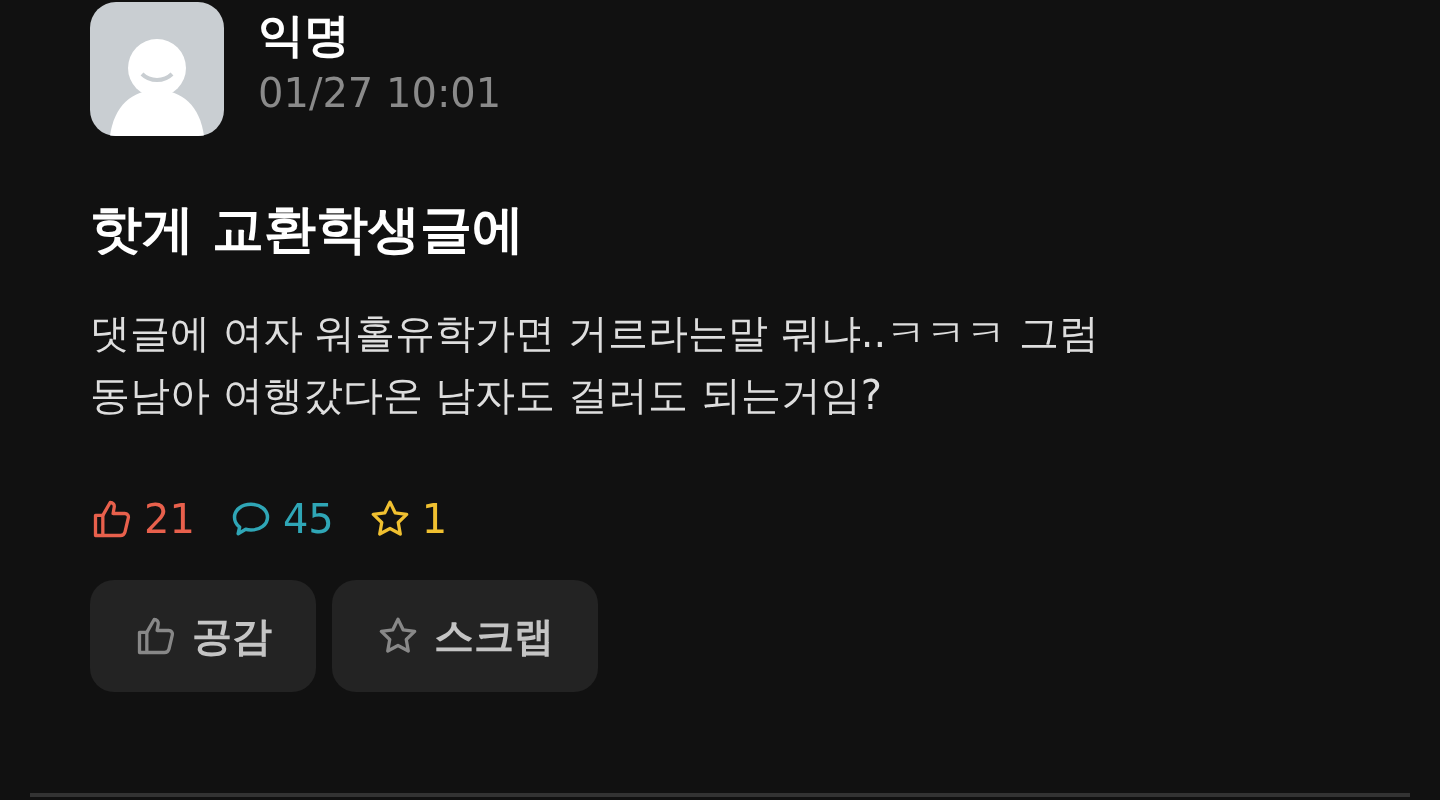  I want to click on stat-count: 1, so click(434, 519).